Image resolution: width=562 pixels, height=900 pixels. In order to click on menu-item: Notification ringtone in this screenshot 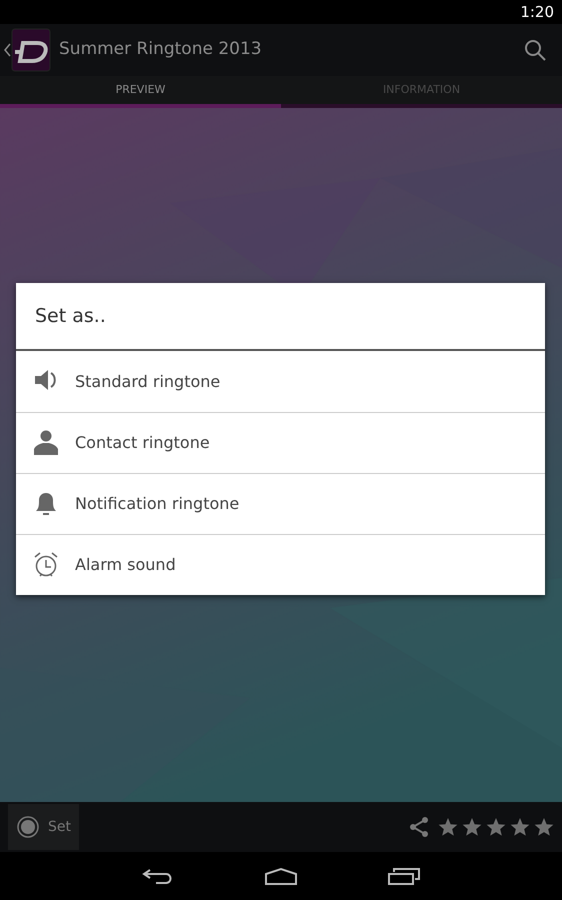, I will do `click(280, 503)`.